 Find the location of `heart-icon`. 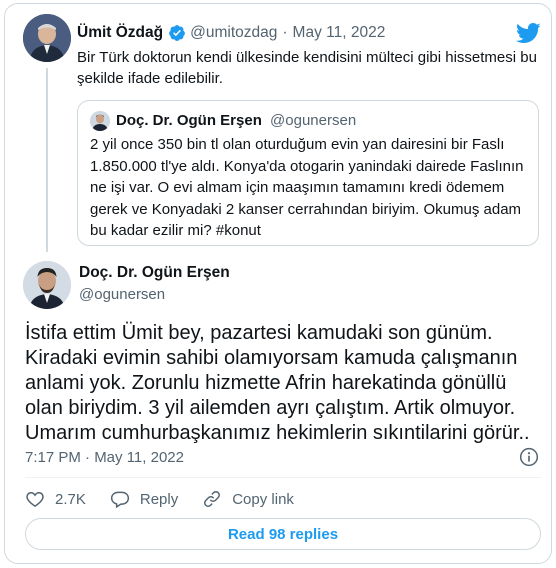

heart-icon is located at coordinates (35, 499).